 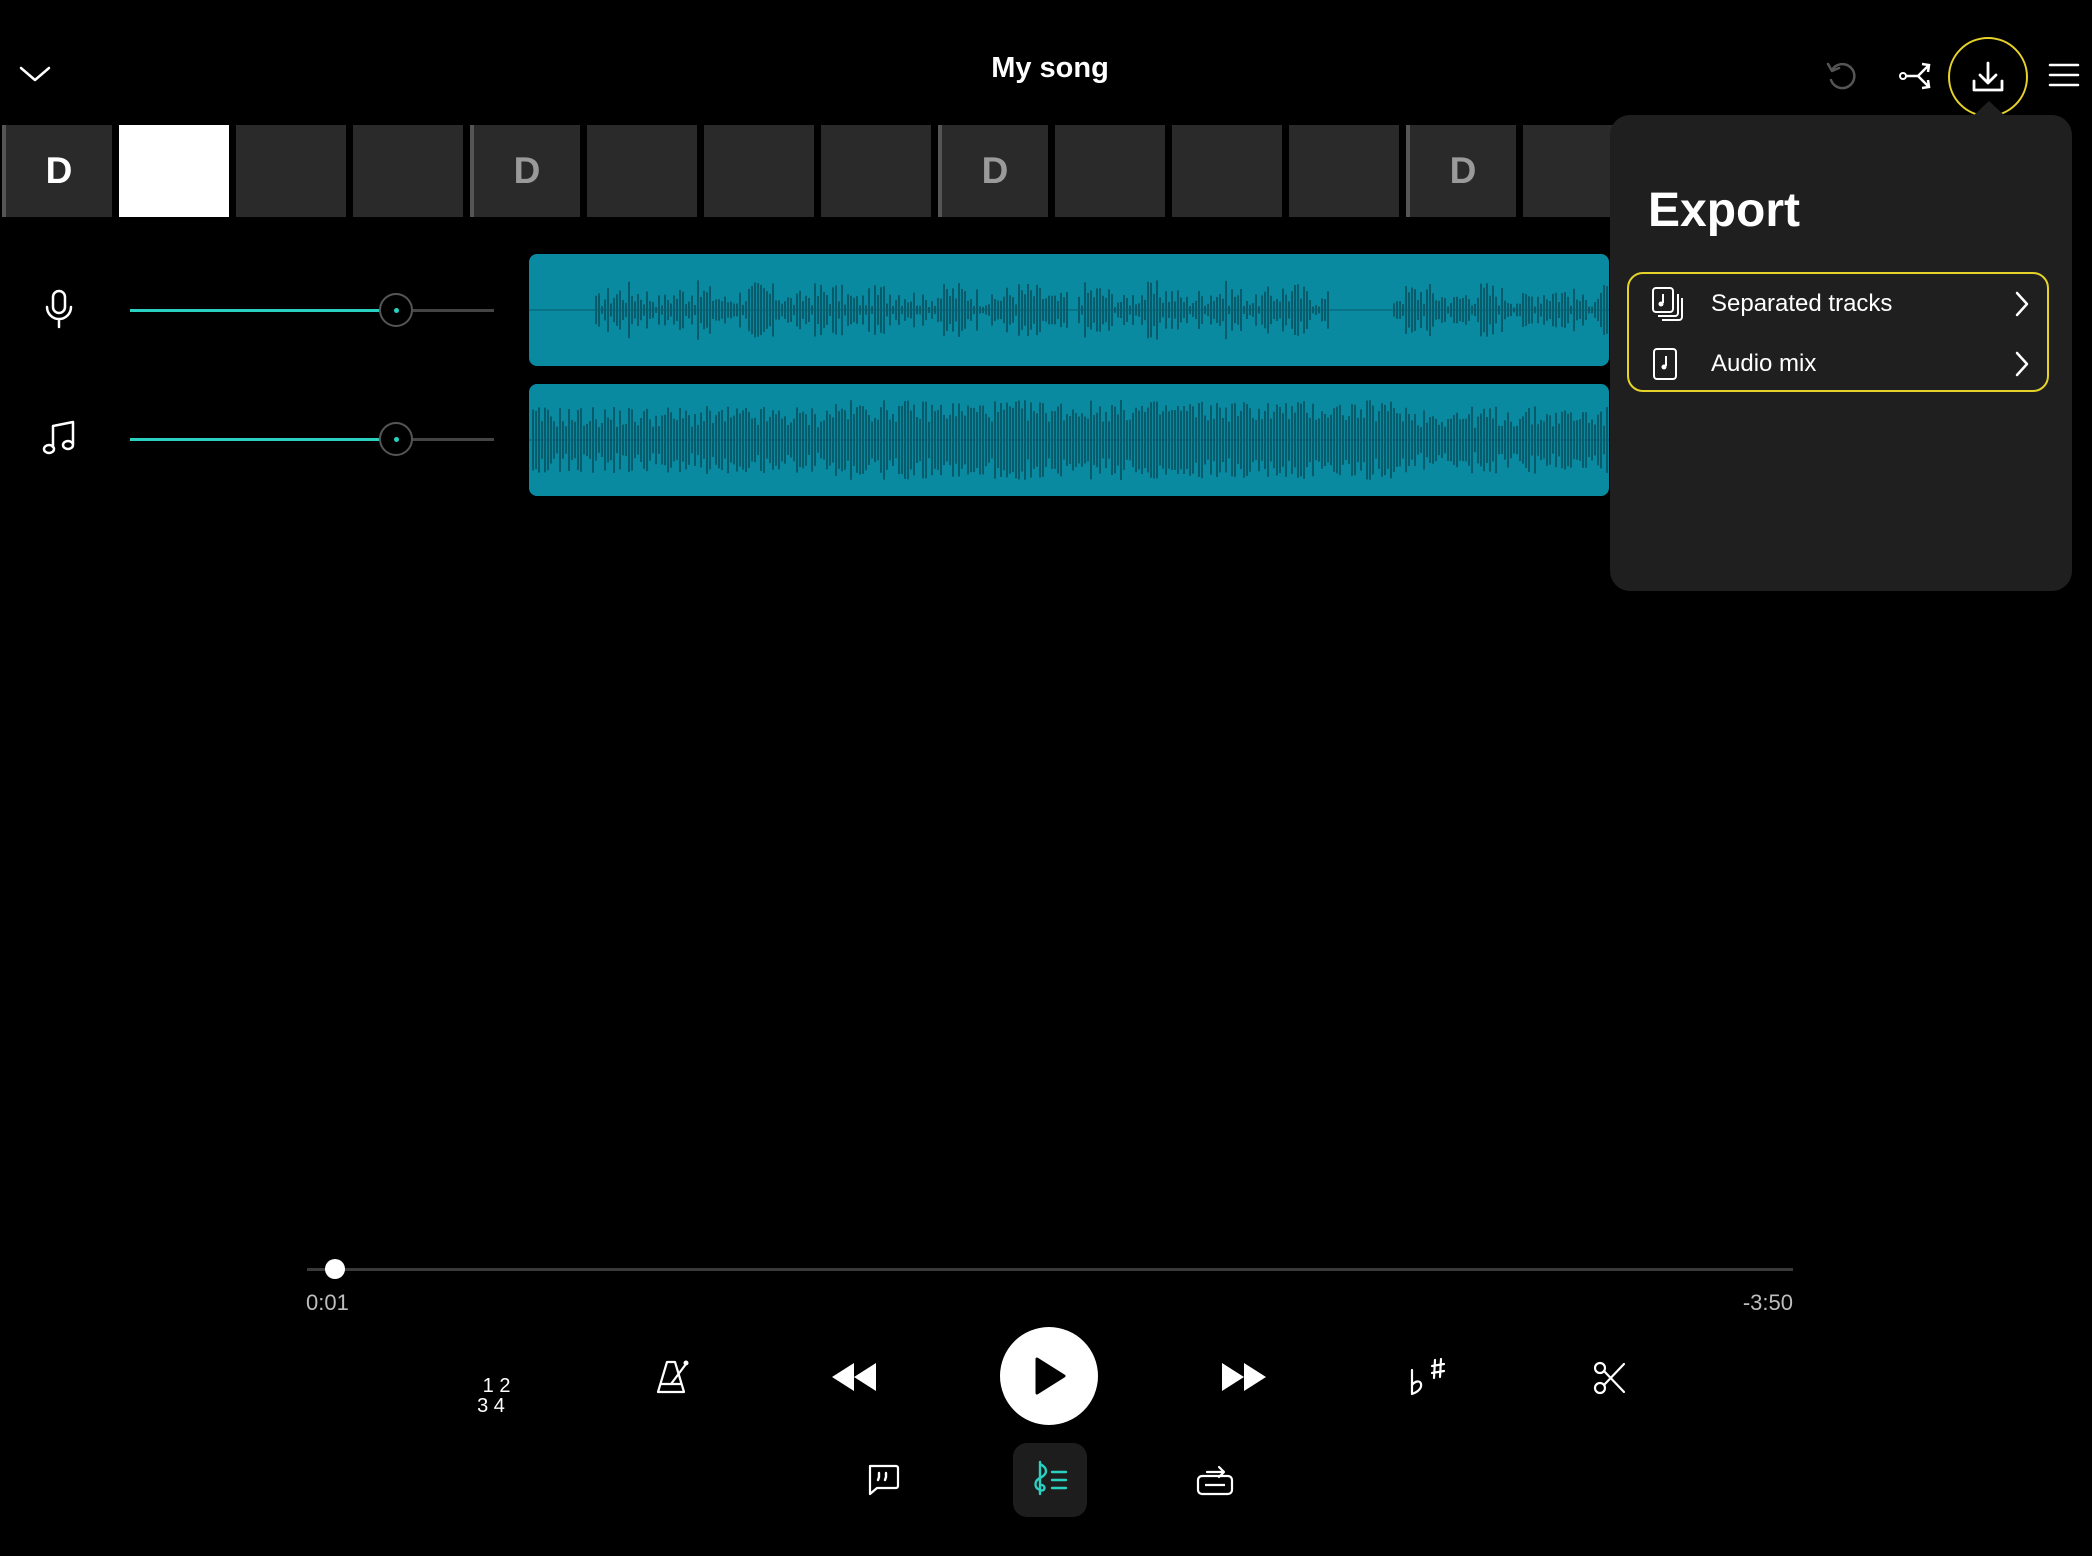 I want to click on export-panel: Export Separated tracks Audio mix, so click(x=1841, y=353).